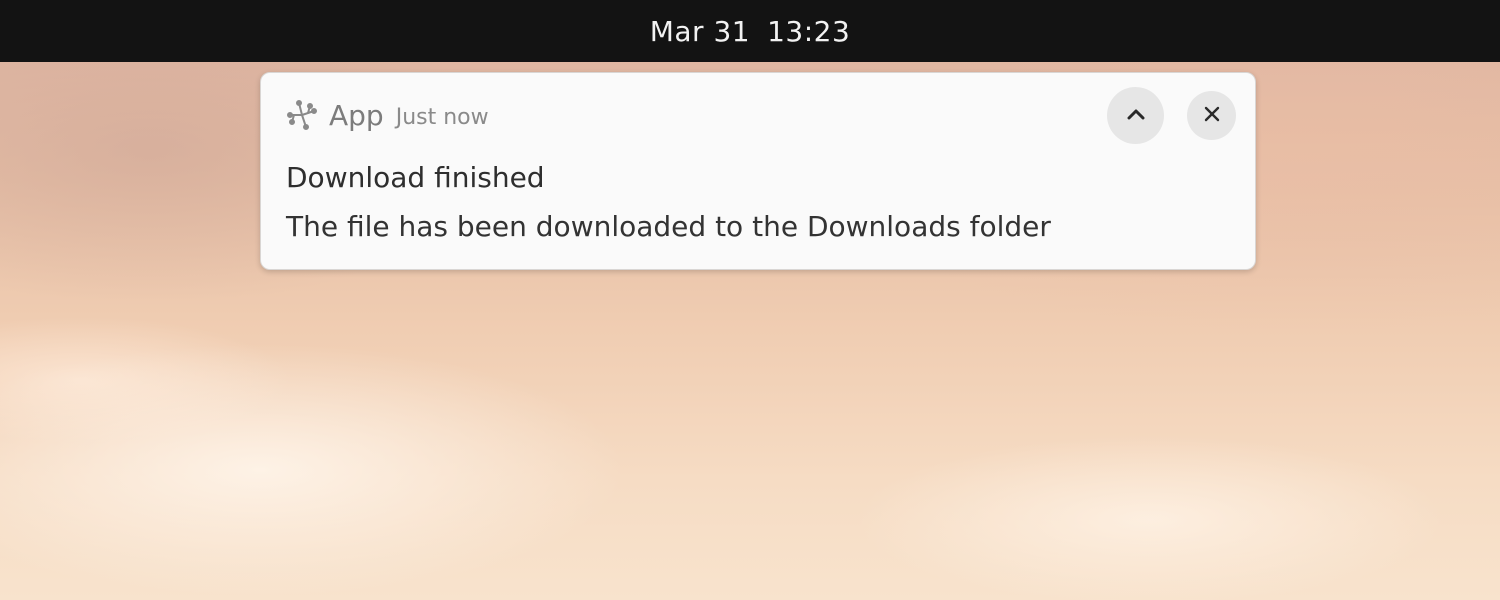 This screenshot has height=600, width=1500. I want to click on notification-title: Download finished, so click(415, 177).